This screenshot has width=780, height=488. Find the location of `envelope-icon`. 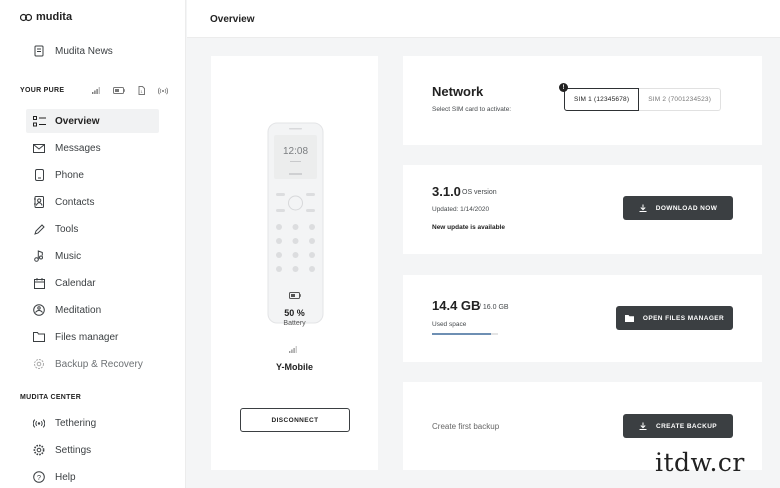

envelope-icon is located at coordinates (39, 148).